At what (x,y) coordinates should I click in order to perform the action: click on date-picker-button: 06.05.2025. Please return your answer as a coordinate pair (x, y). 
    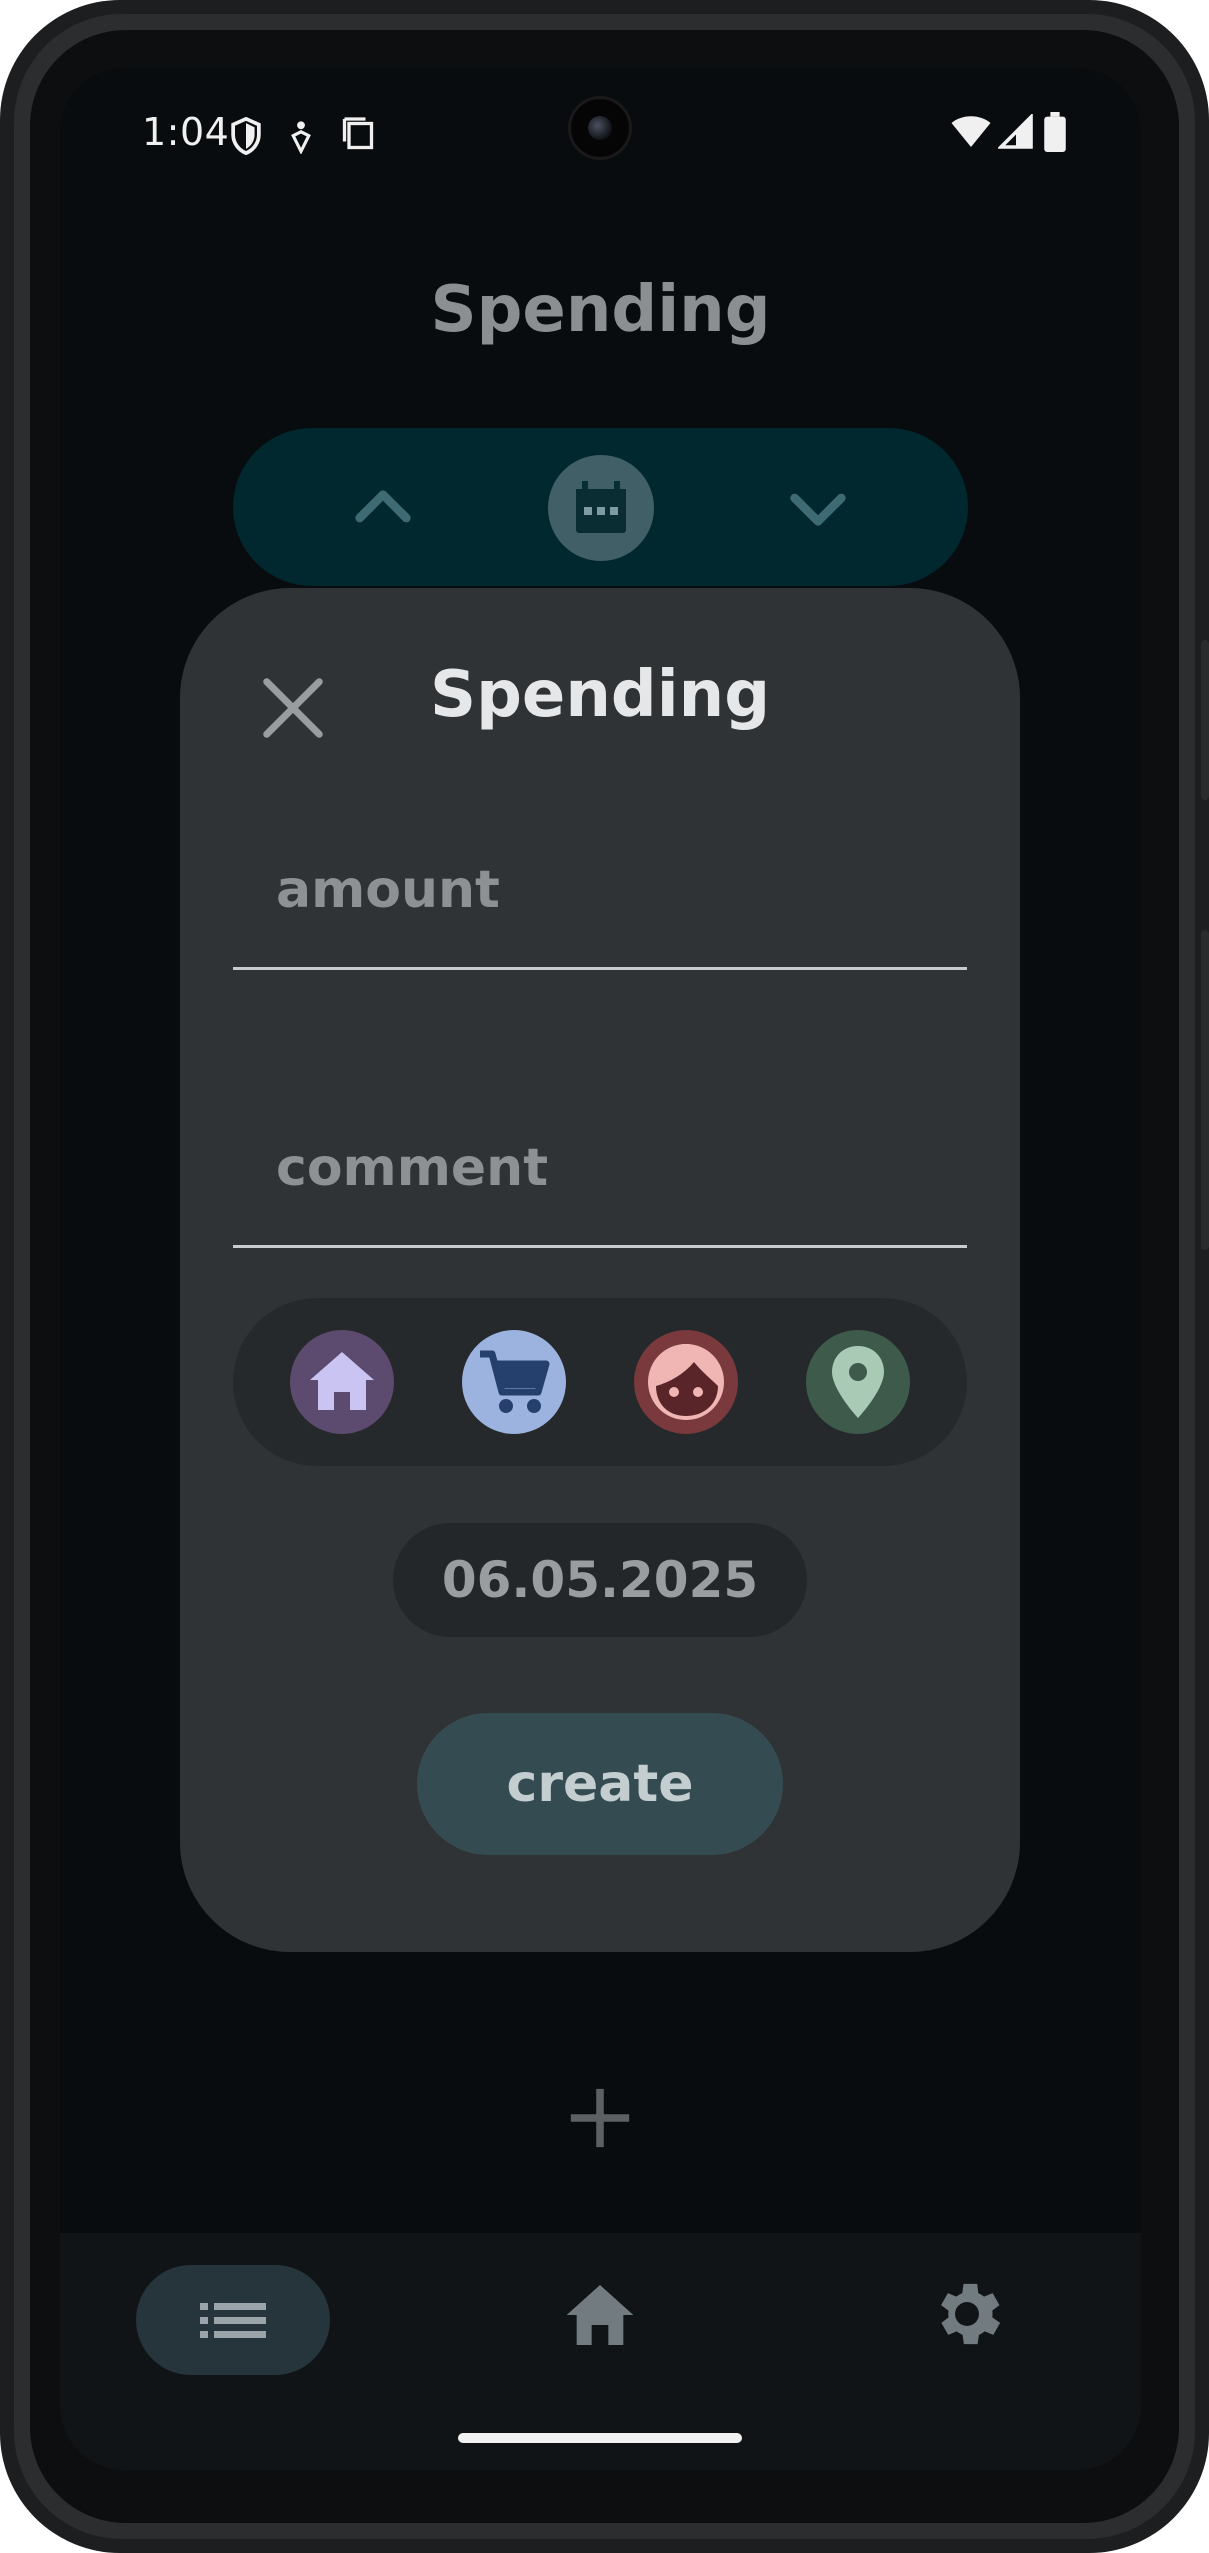
    Looking at the image, I should click on (600, 1580).